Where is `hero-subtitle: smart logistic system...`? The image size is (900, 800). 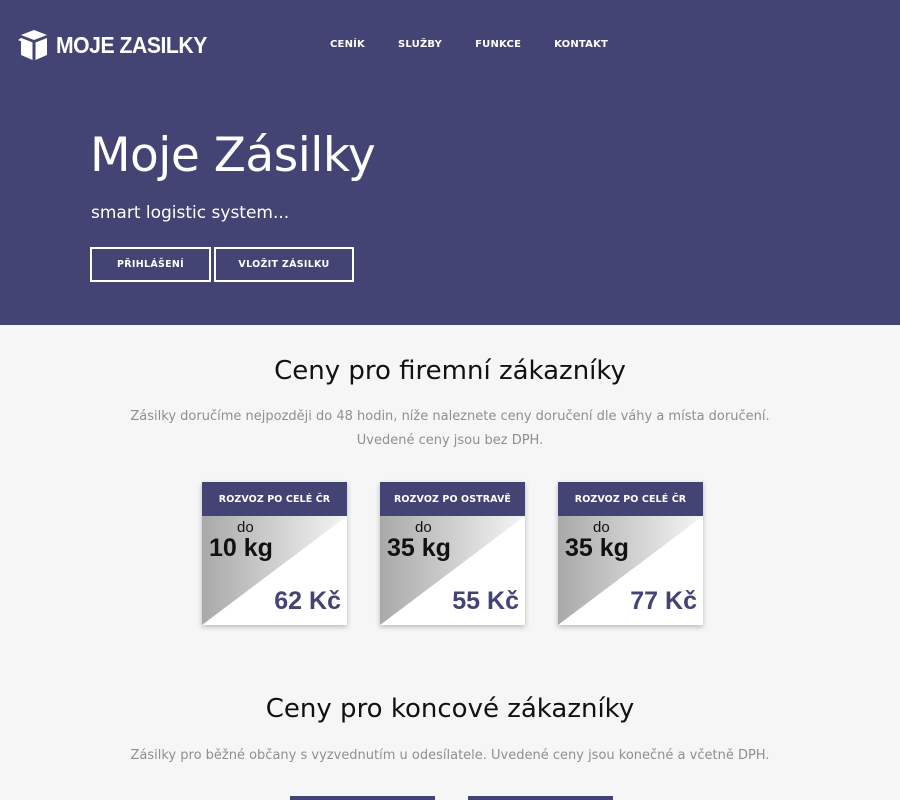 hero-subtitle: smart logistic system... is located at coordinates (190, 213).